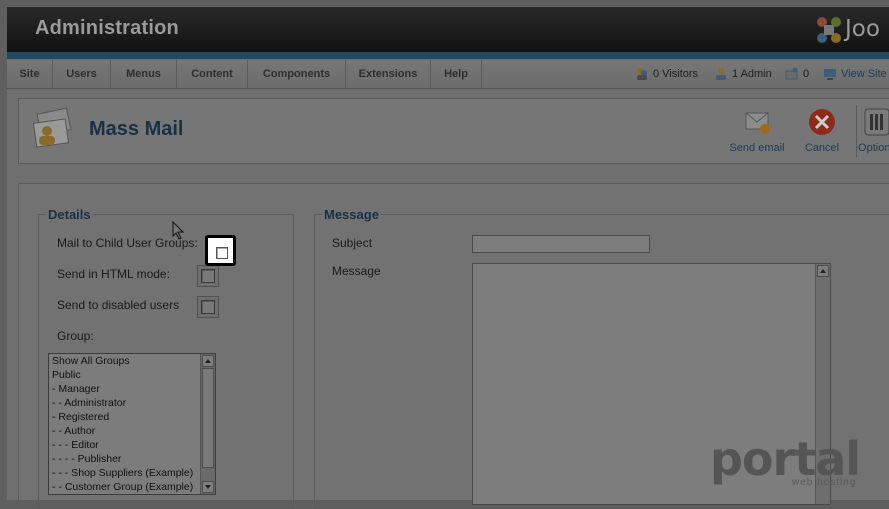 The height and width of the screenshot is (509, 889). Describe the element at coordinates (212, 74) in the screenshot. I see `menu-content: Content` at that location.